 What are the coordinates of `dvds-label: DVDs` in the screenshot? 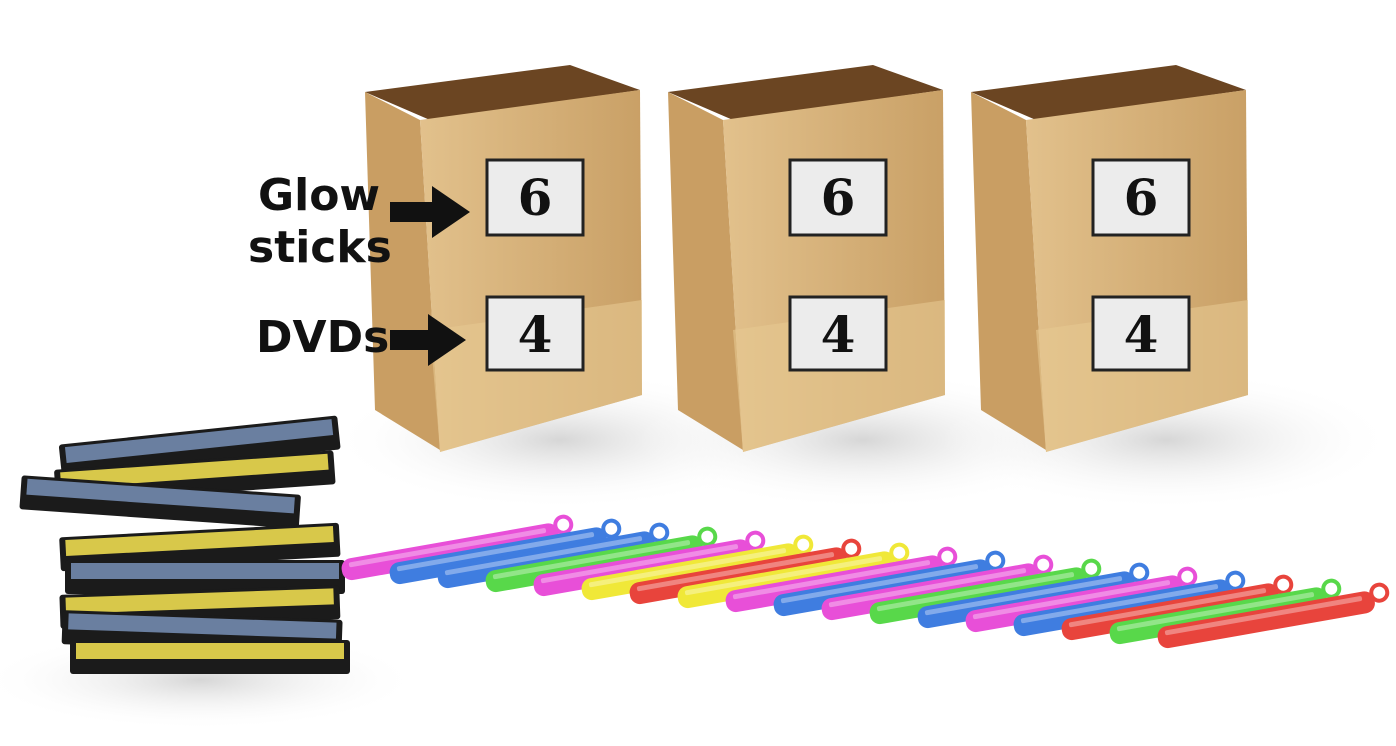 It's located at (322, 337).